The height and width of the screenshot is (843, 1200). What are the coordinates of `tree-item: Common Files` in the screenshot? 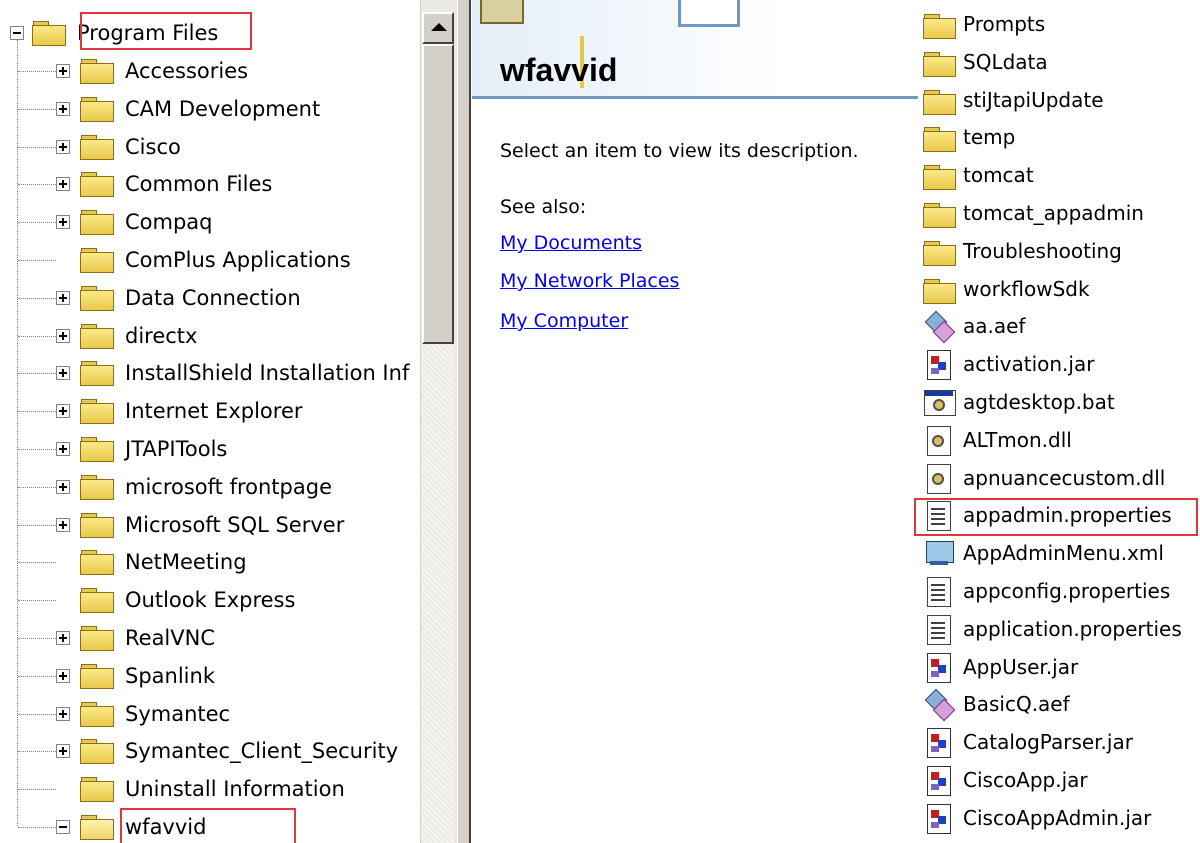 It's located at (165, 184).